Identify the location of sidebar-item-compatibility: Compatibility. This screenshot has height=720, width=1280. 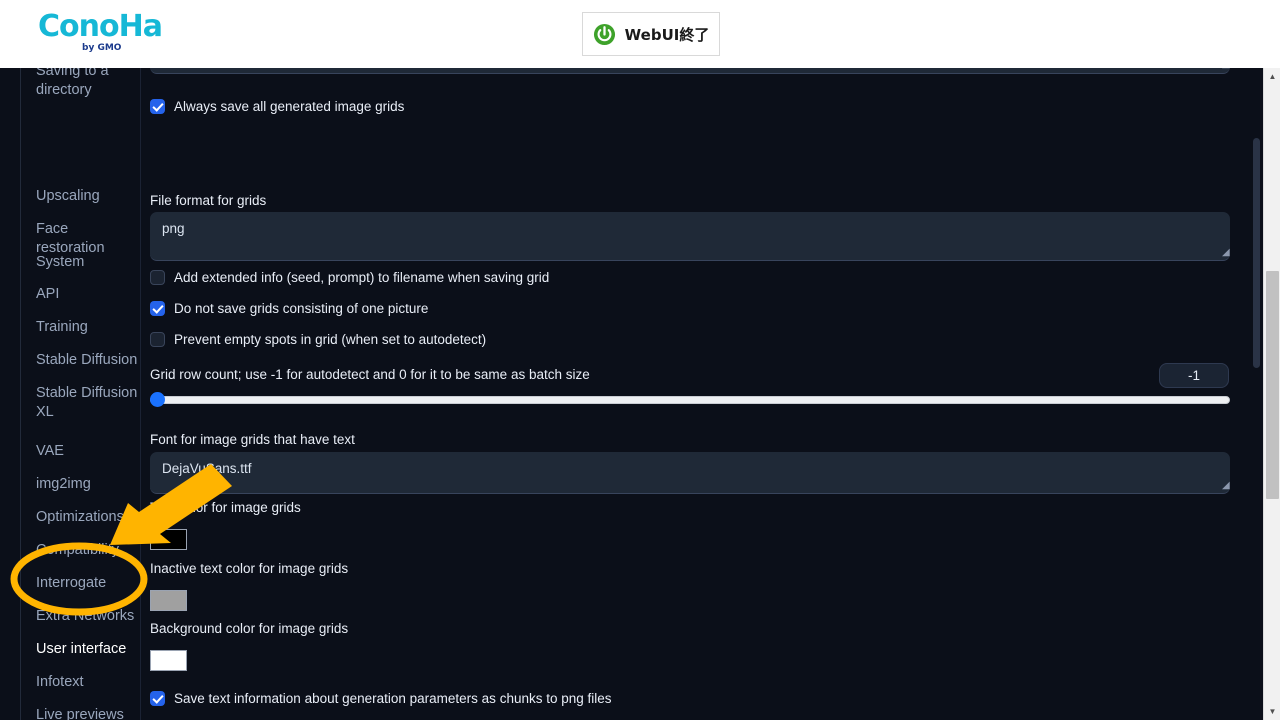
(81, 550).